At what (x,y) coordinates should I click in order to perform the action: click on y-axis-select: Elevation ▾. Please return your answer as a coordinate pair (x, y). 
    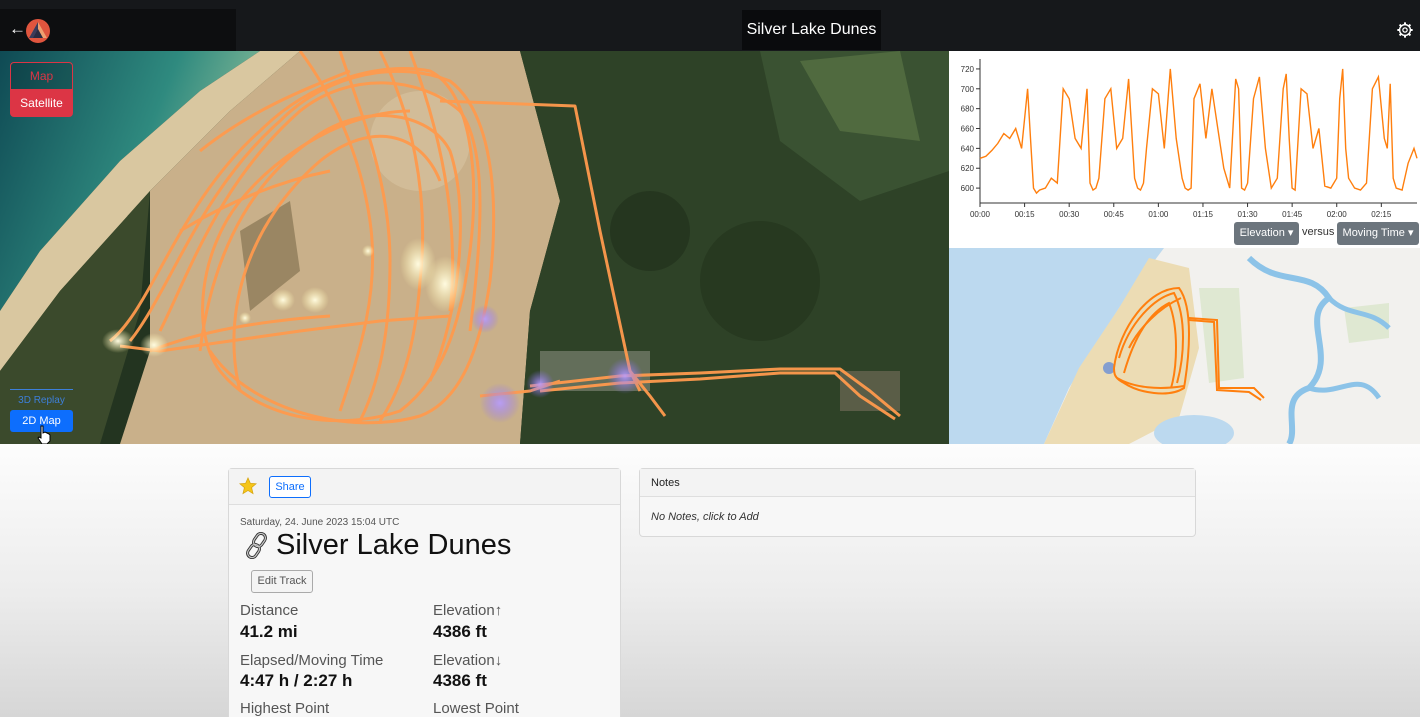
    Looking at the image, I should click on (1266, 233).